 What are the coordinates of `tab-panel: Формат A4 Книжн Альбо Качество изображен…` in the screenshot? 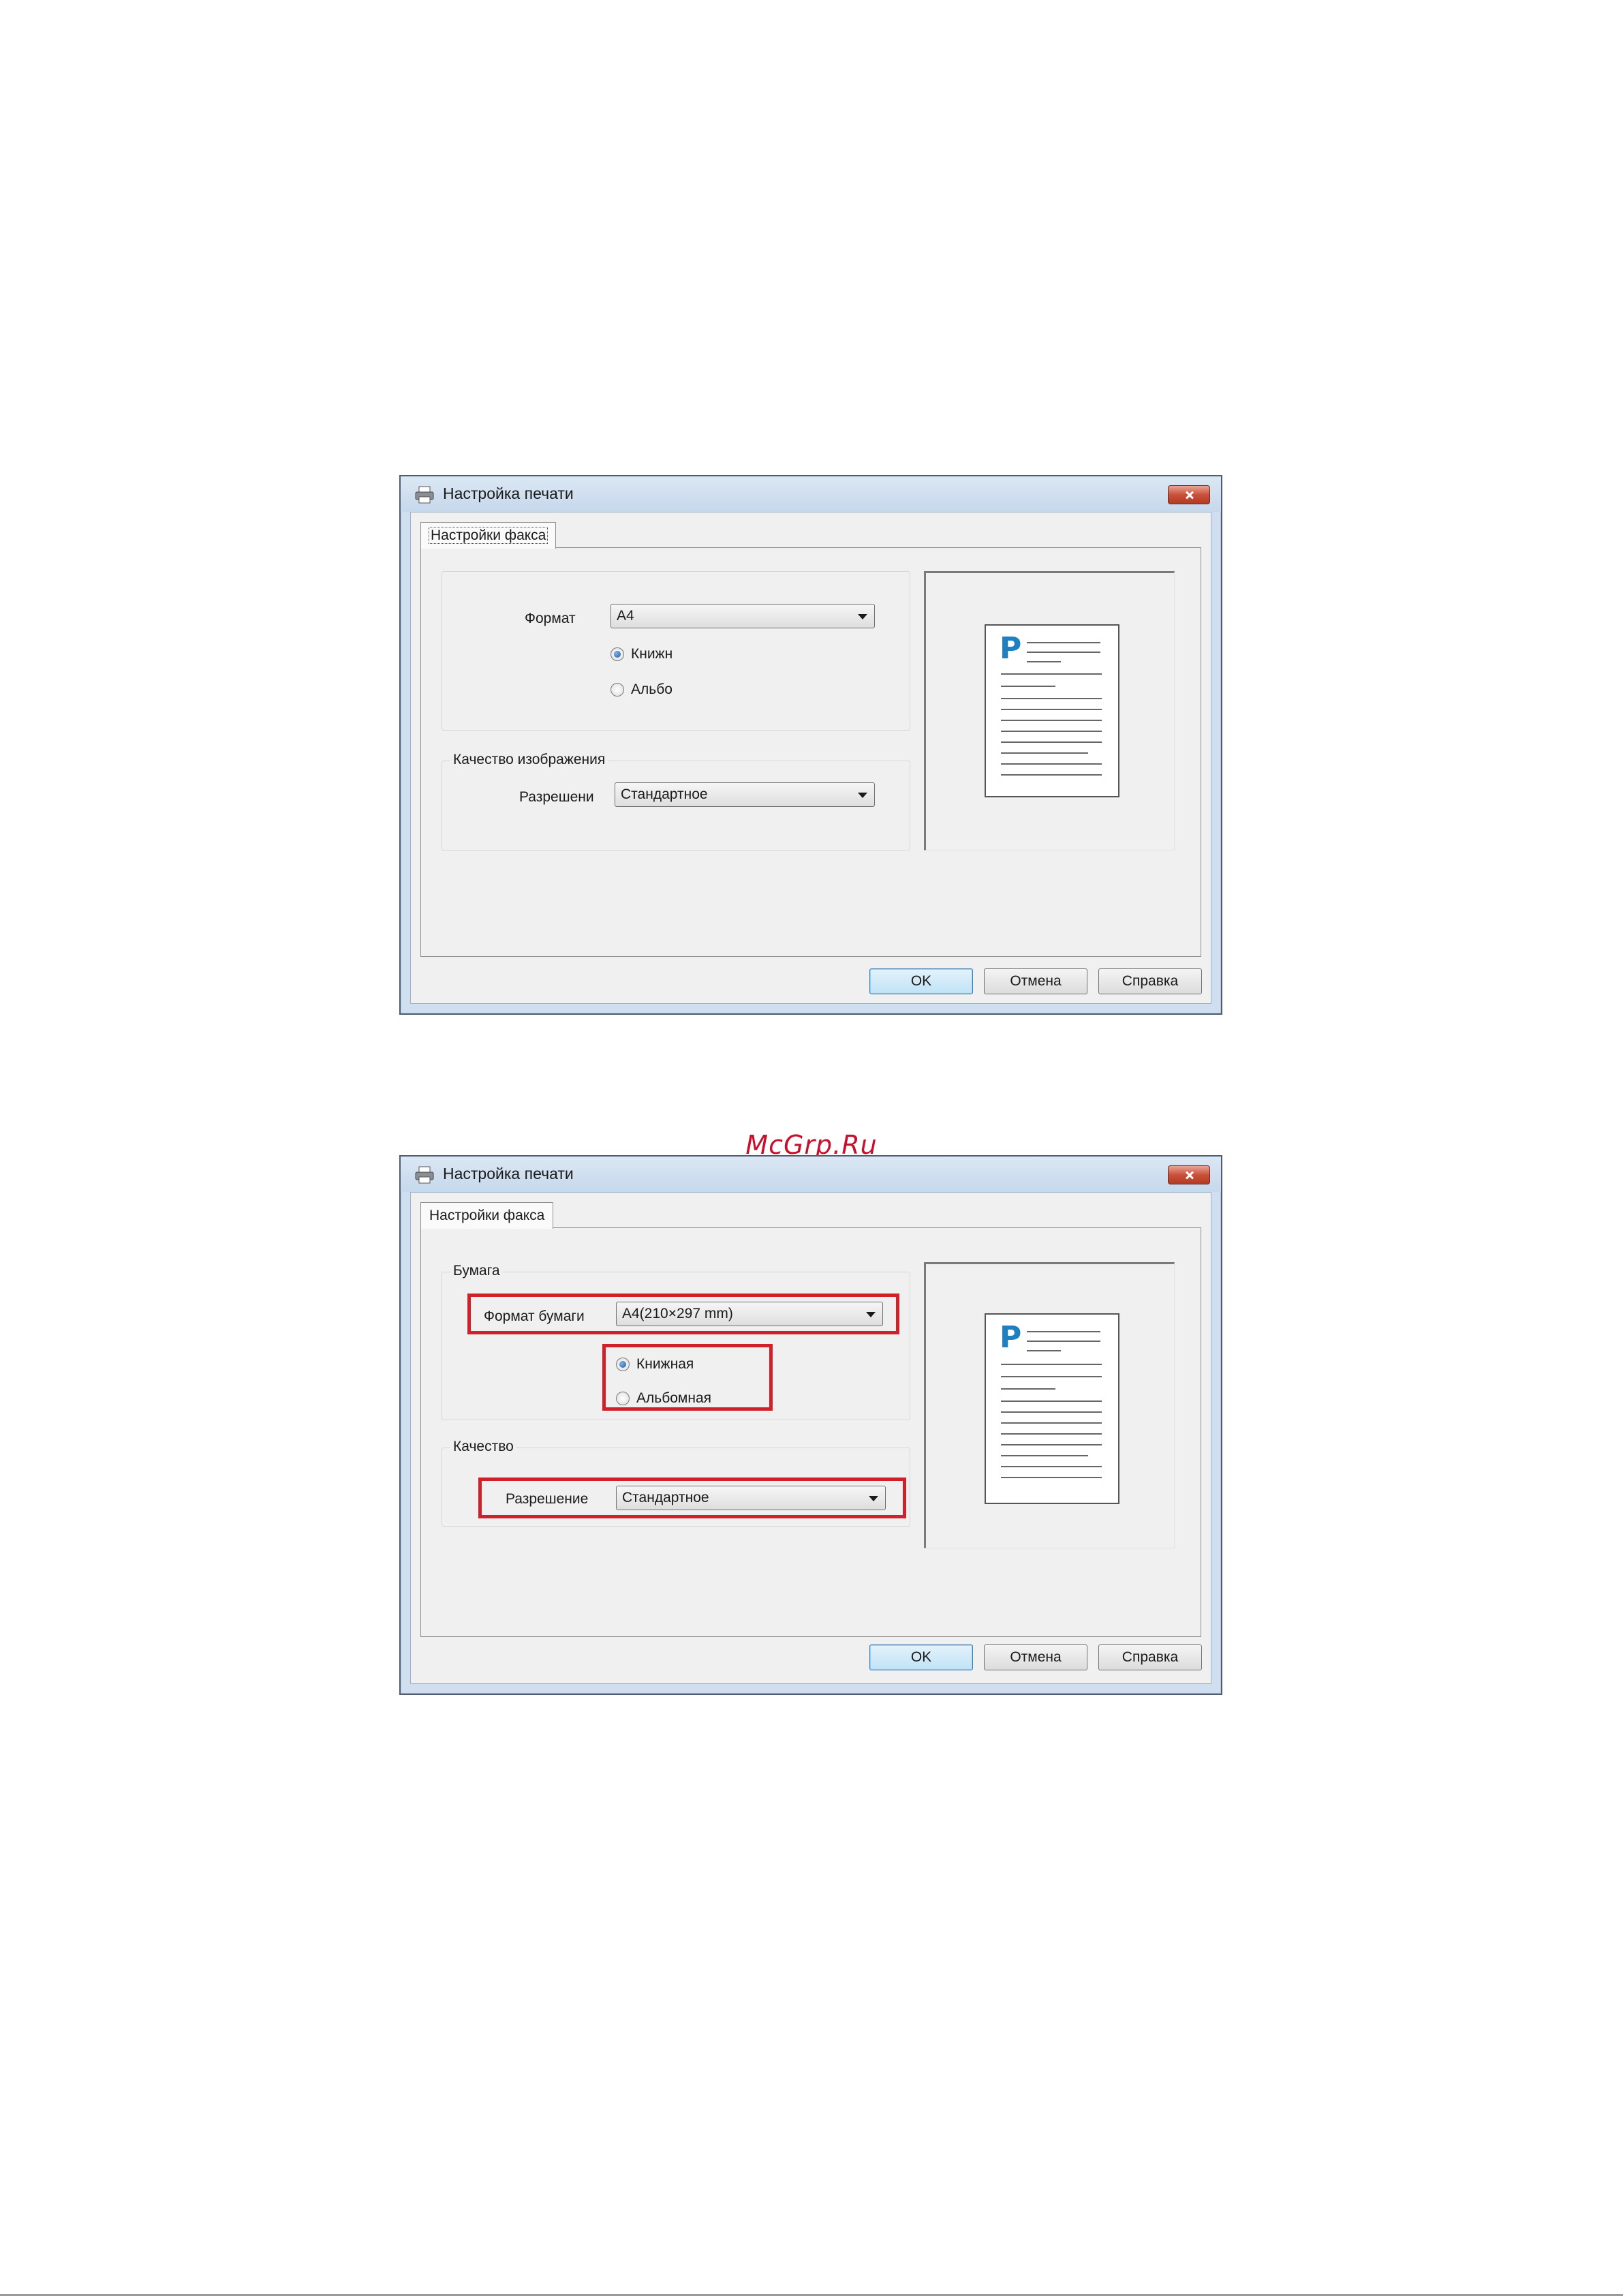 It's located at (810, 752).